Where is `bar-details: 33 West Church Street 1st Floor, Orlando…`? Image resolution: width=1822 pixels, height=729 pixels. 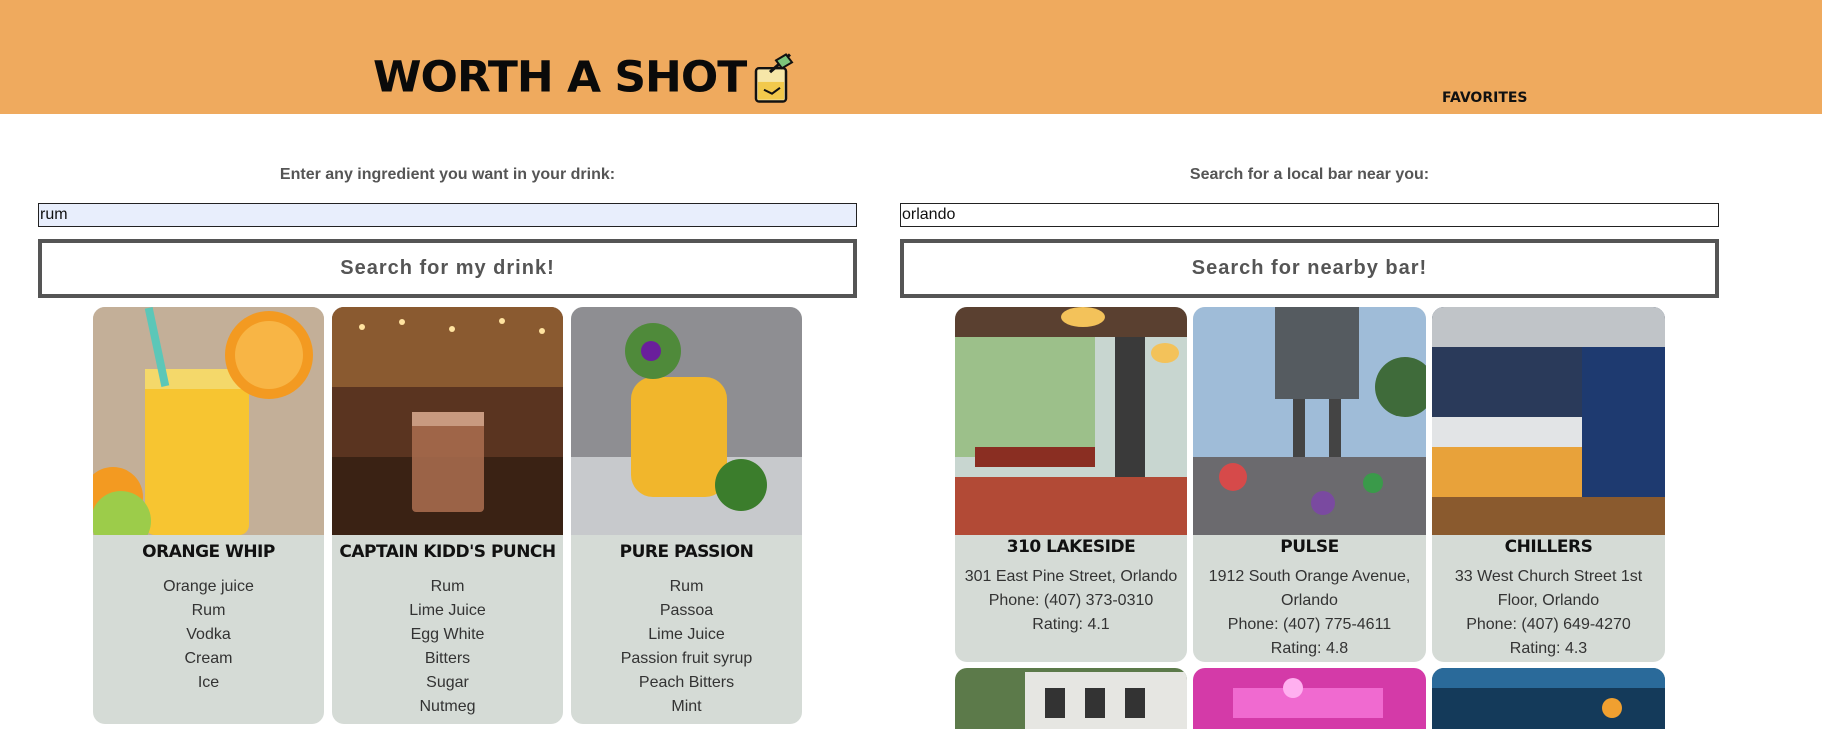
bar-details: 33 West Church Street 1st Floor, Orlando… is located at coordinates (1548, 613).